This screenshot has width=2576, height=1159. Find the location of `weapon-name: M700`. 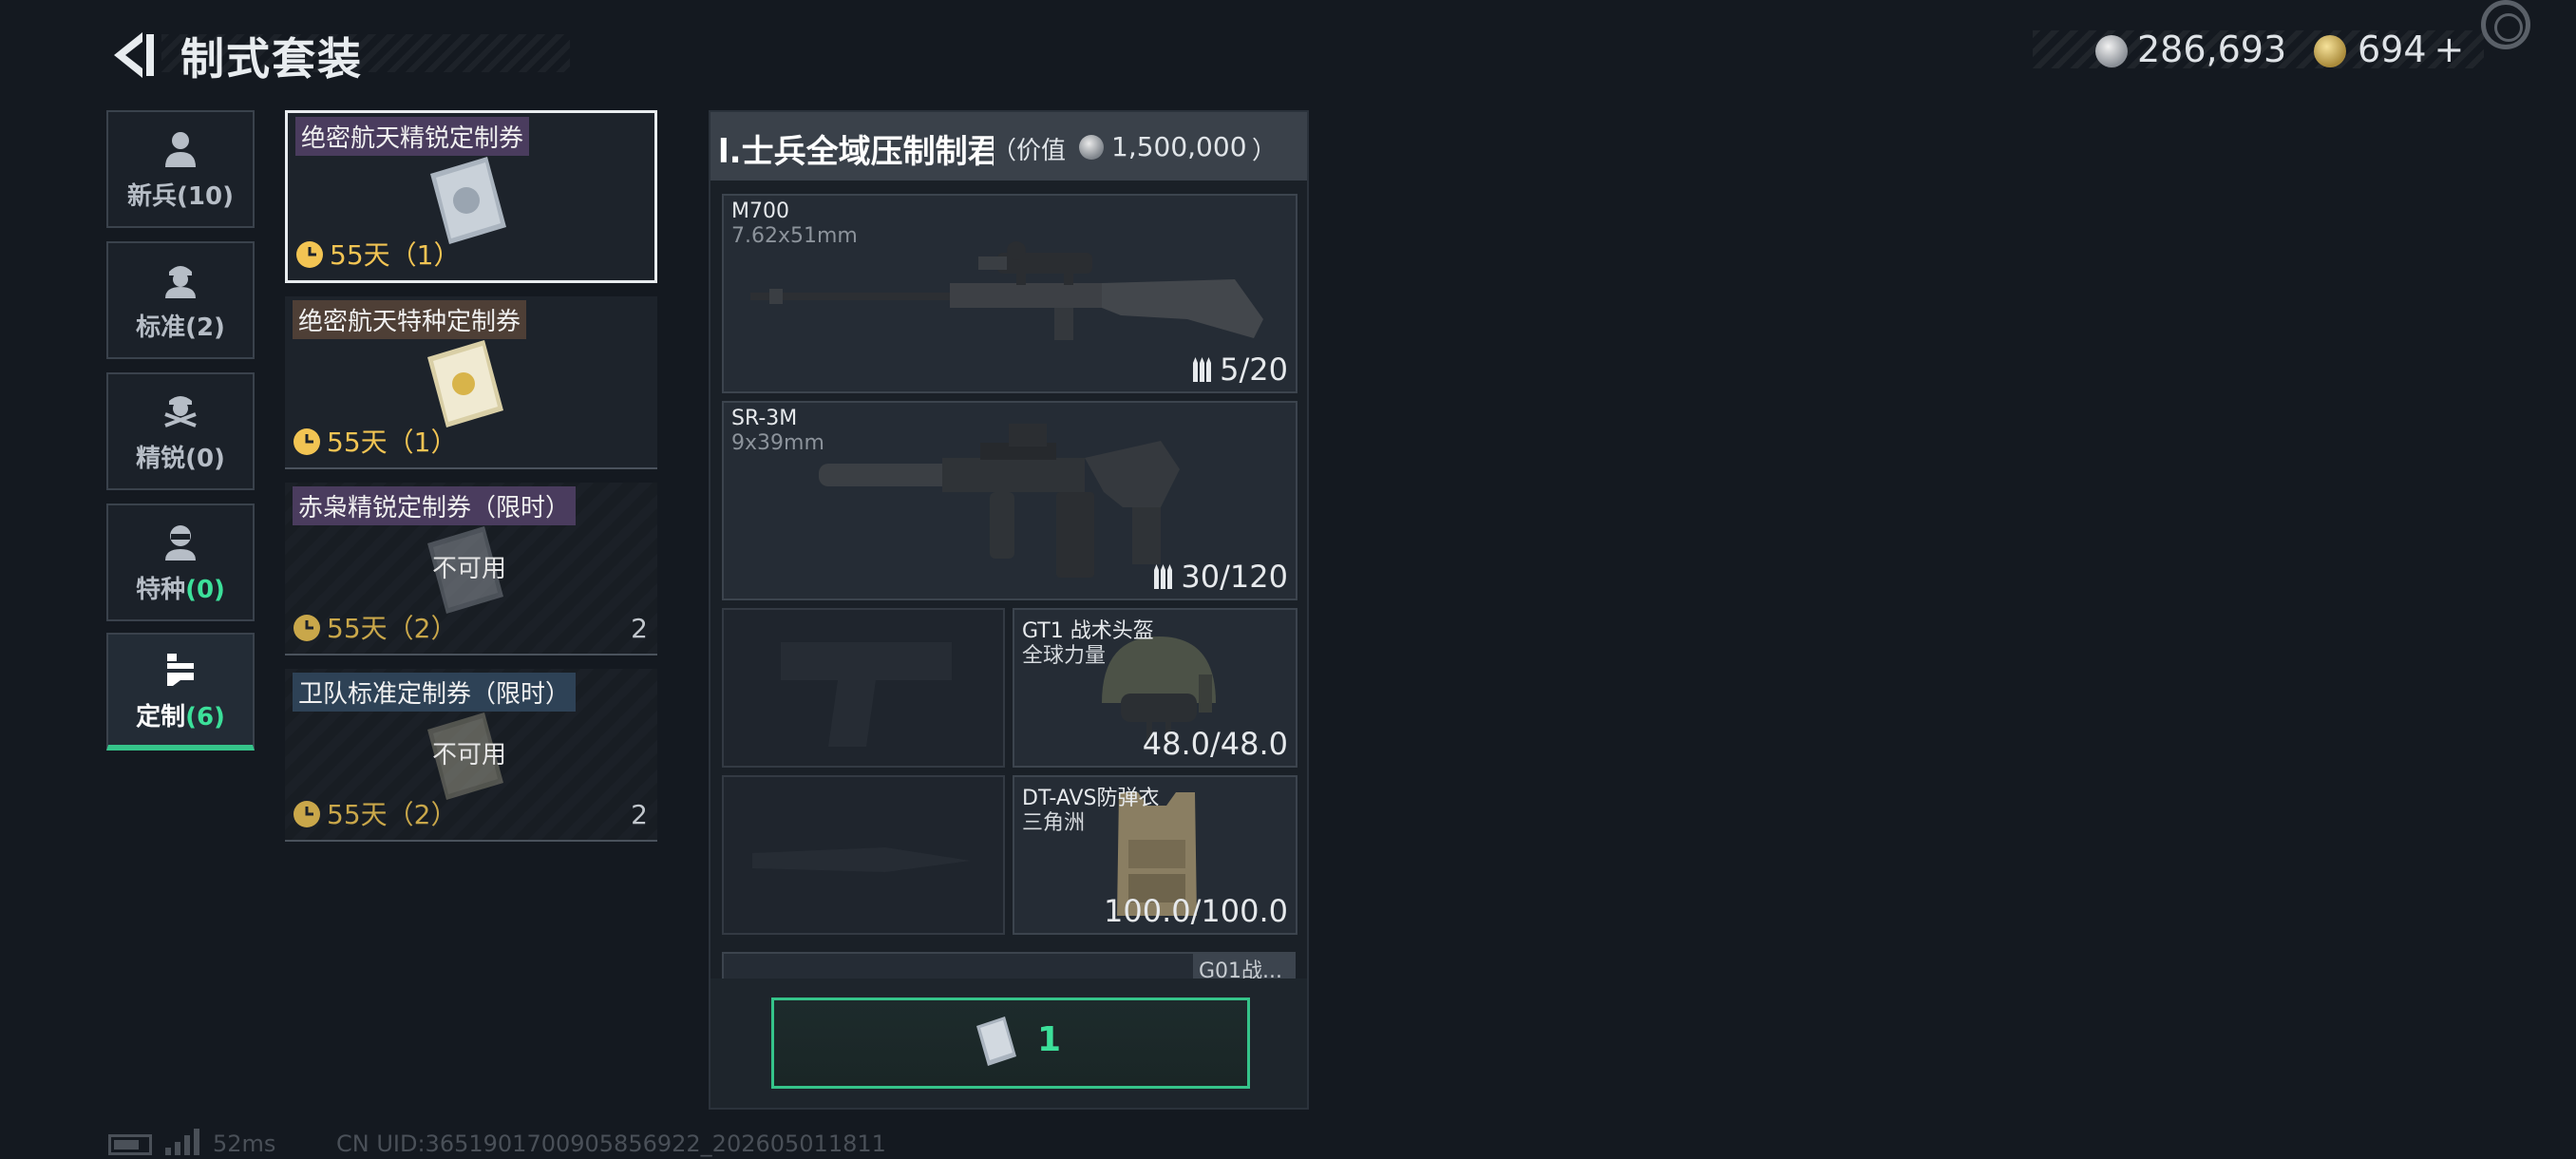

weapon-name: M700 is located at coordinates (760, 211).